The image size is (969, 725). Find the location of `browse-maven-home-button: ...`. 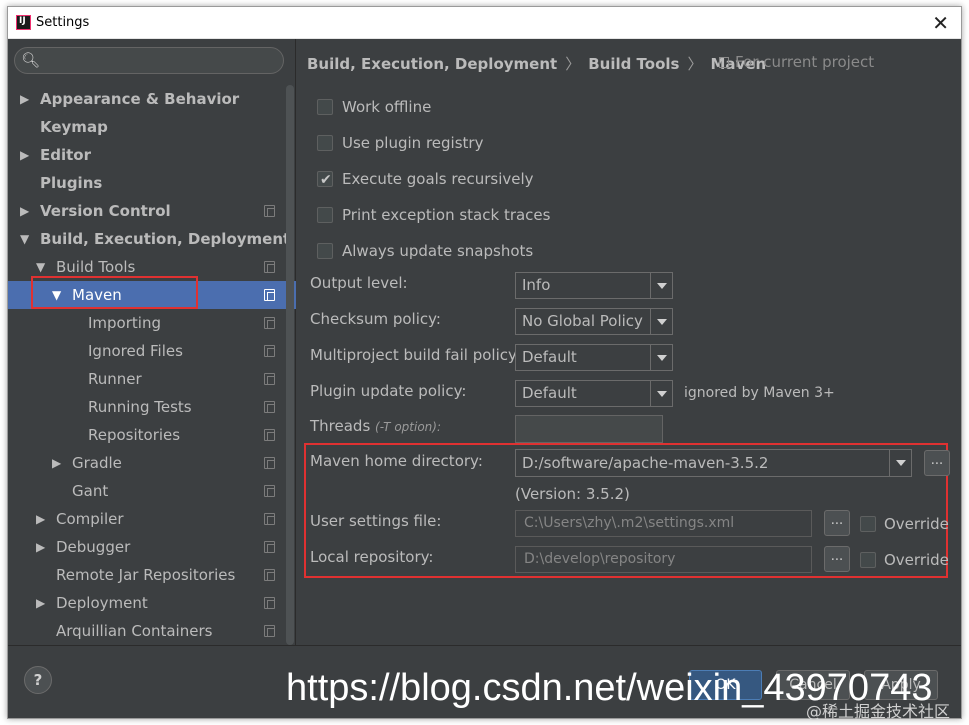

browse-maven-home-button: ... is located at coordinates (937, 463).